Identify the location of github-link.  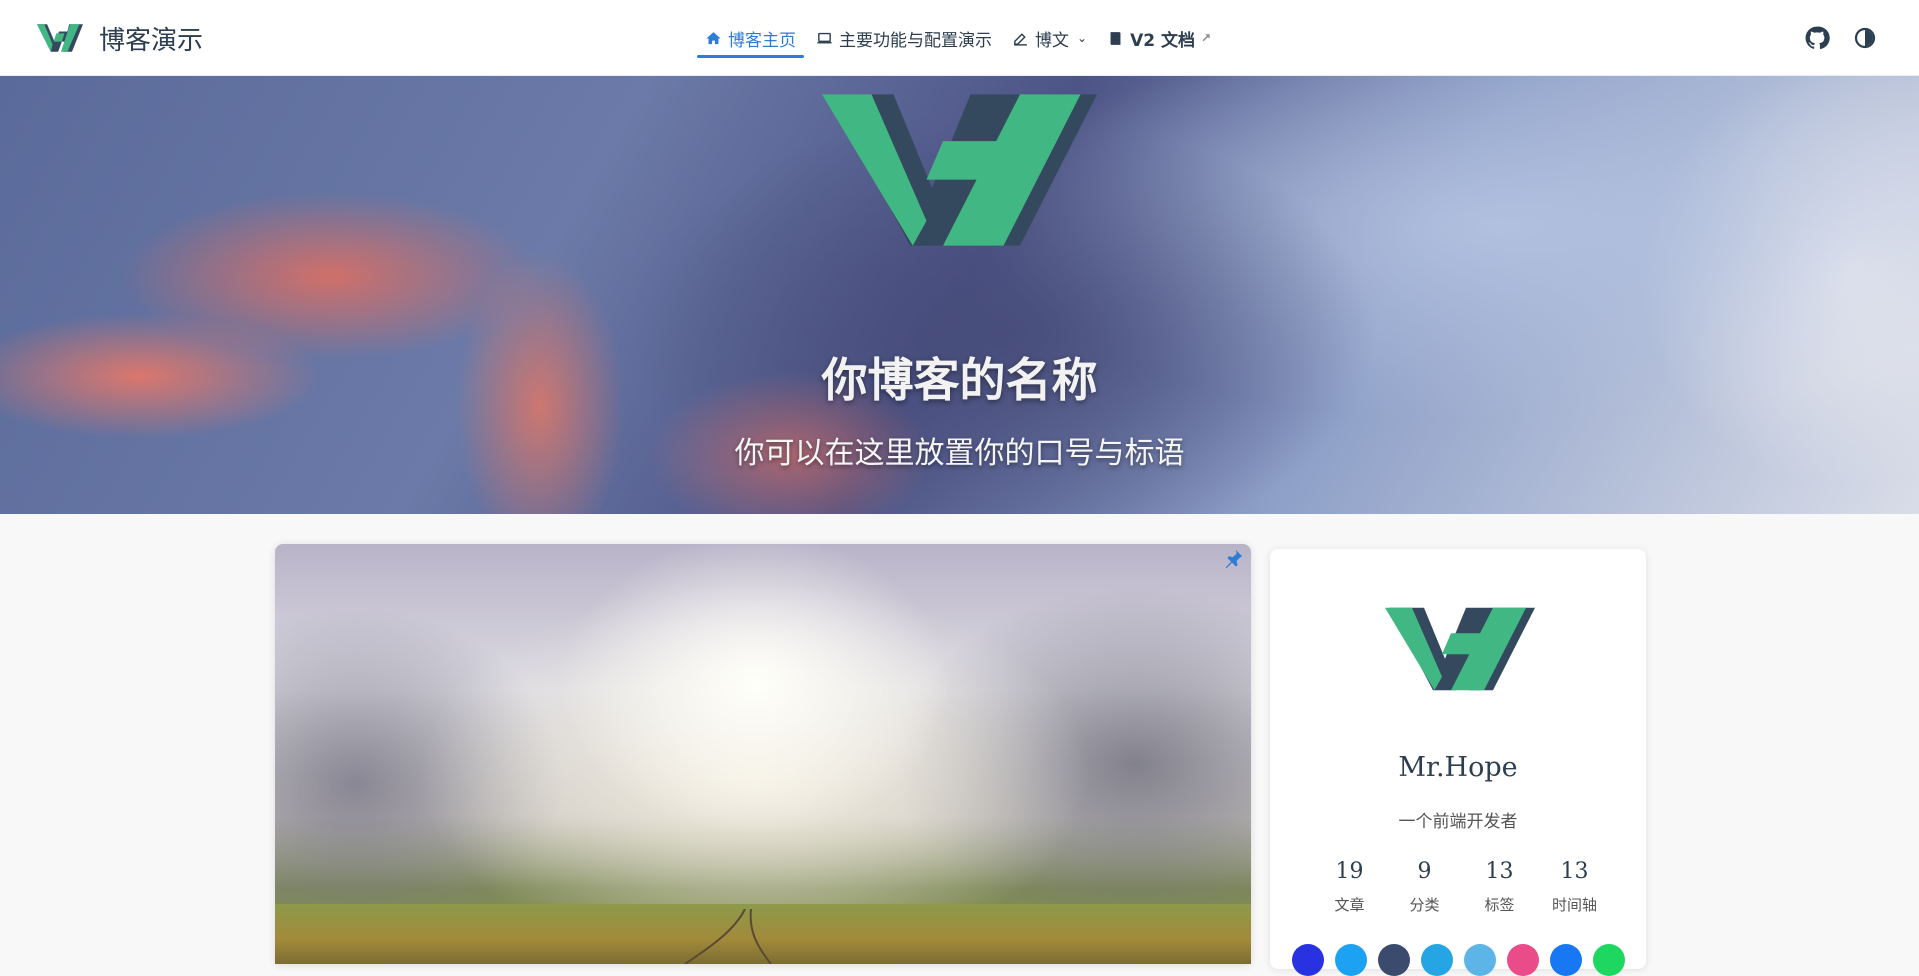
(1817, 38).